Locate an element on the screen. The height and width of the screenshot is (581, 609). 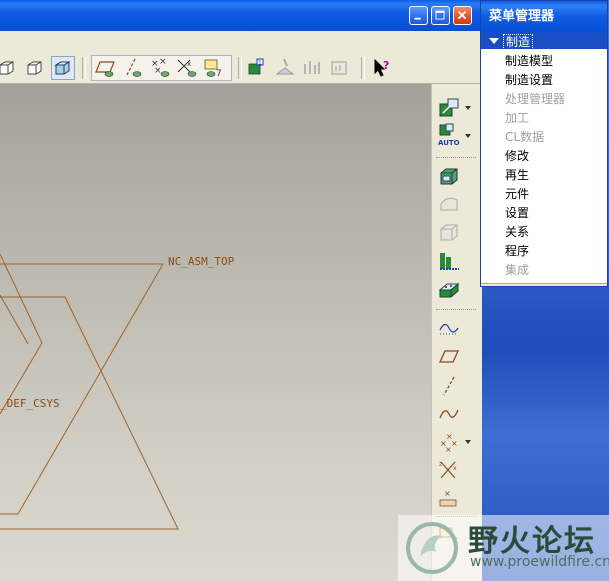
nc-output-button is located at coordinates (340, 68).